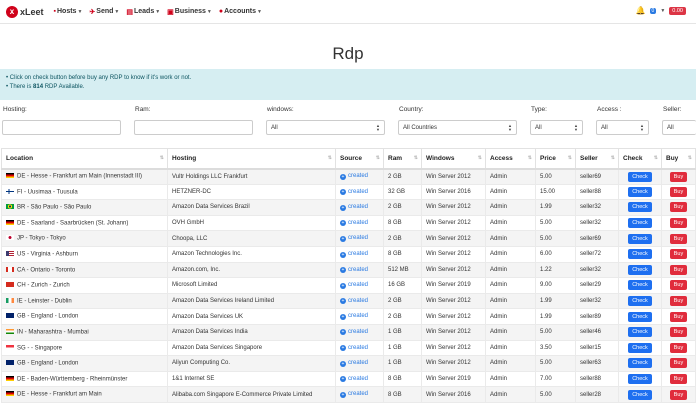 The width and height of the screenshot is (696, 409). I want to click on column-header-buy: Buy ⇅, so click(678, 159).